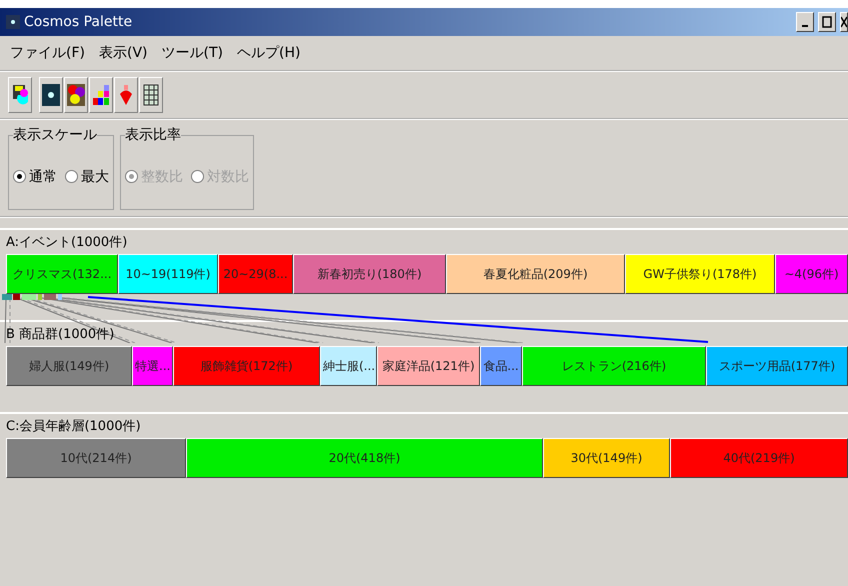 This screenshot has height=586, width=848. I want to click on radio-option: 通常, so click(35, 177).